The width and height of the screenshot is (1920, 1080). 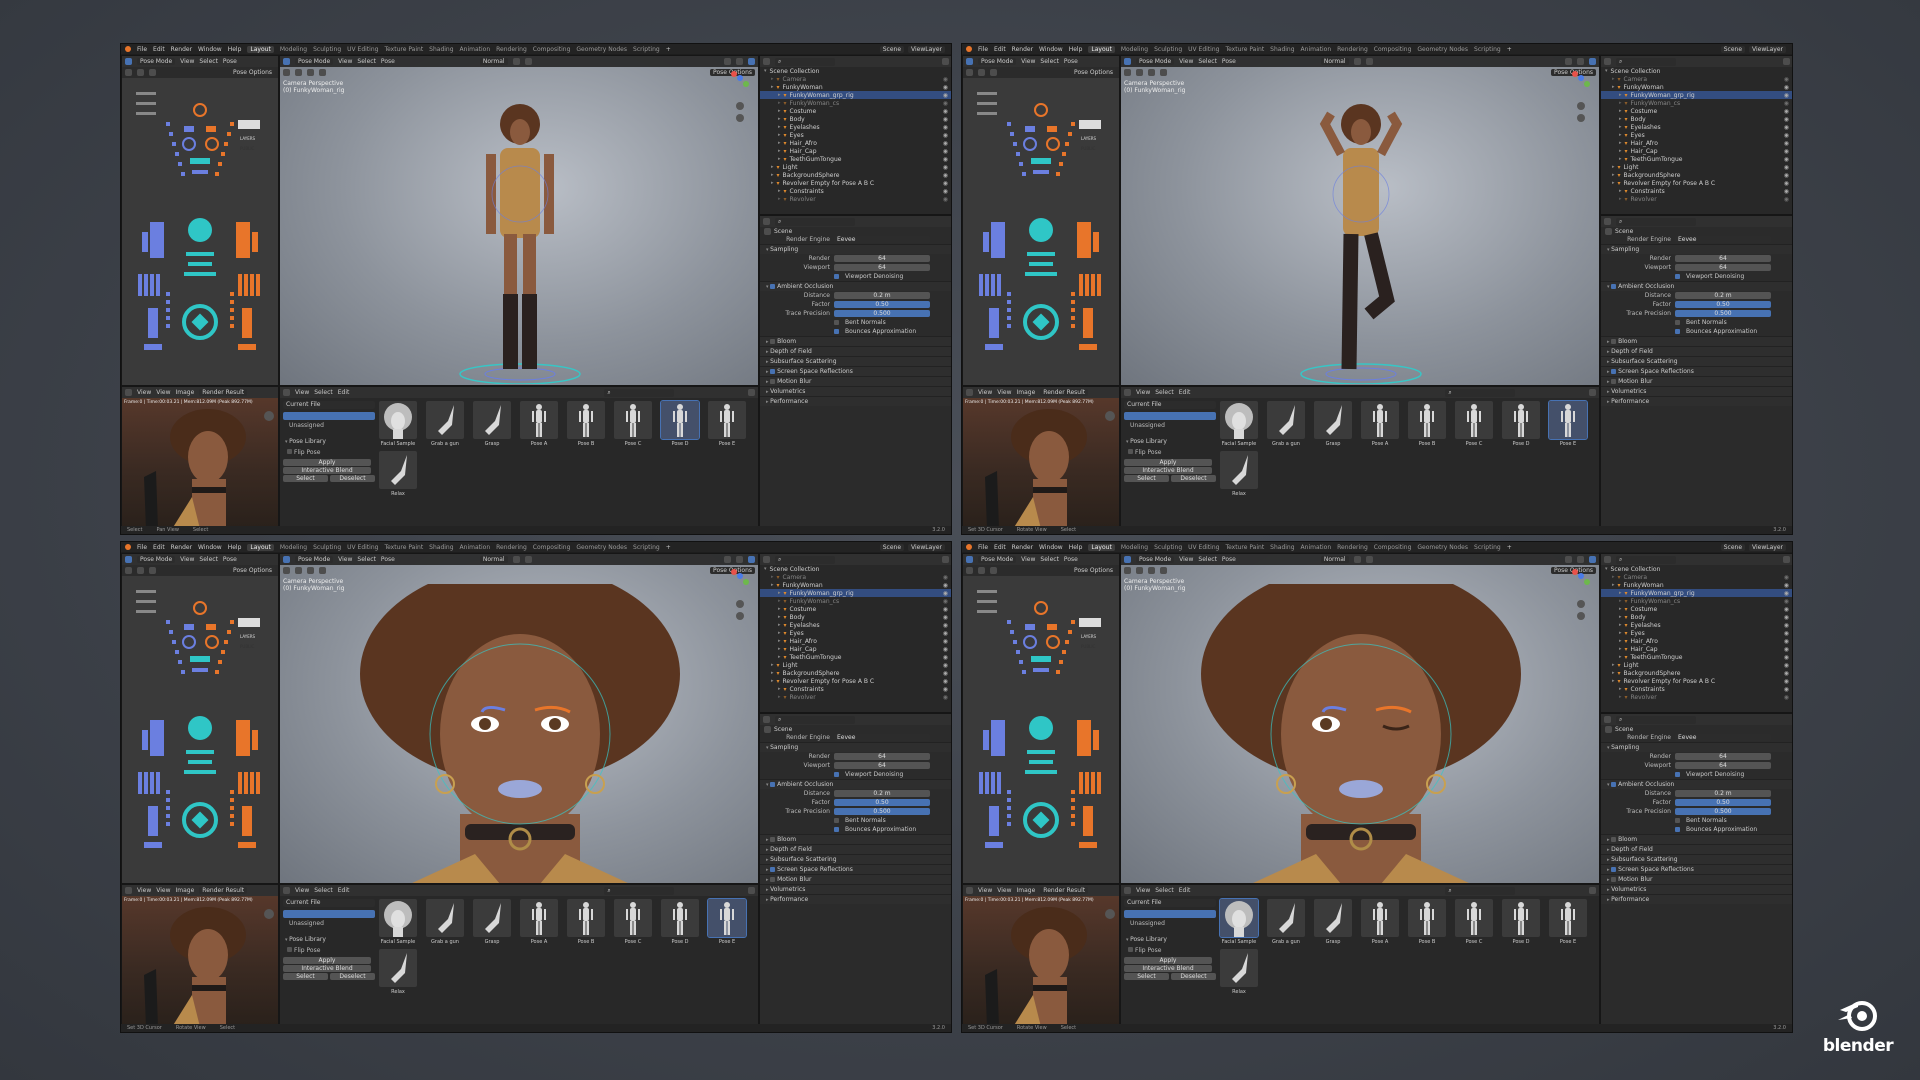 What do you see at coordinates (1568, 61) in the screenshot?
I see `overlay-icon` at bounding box center [1568, 61].